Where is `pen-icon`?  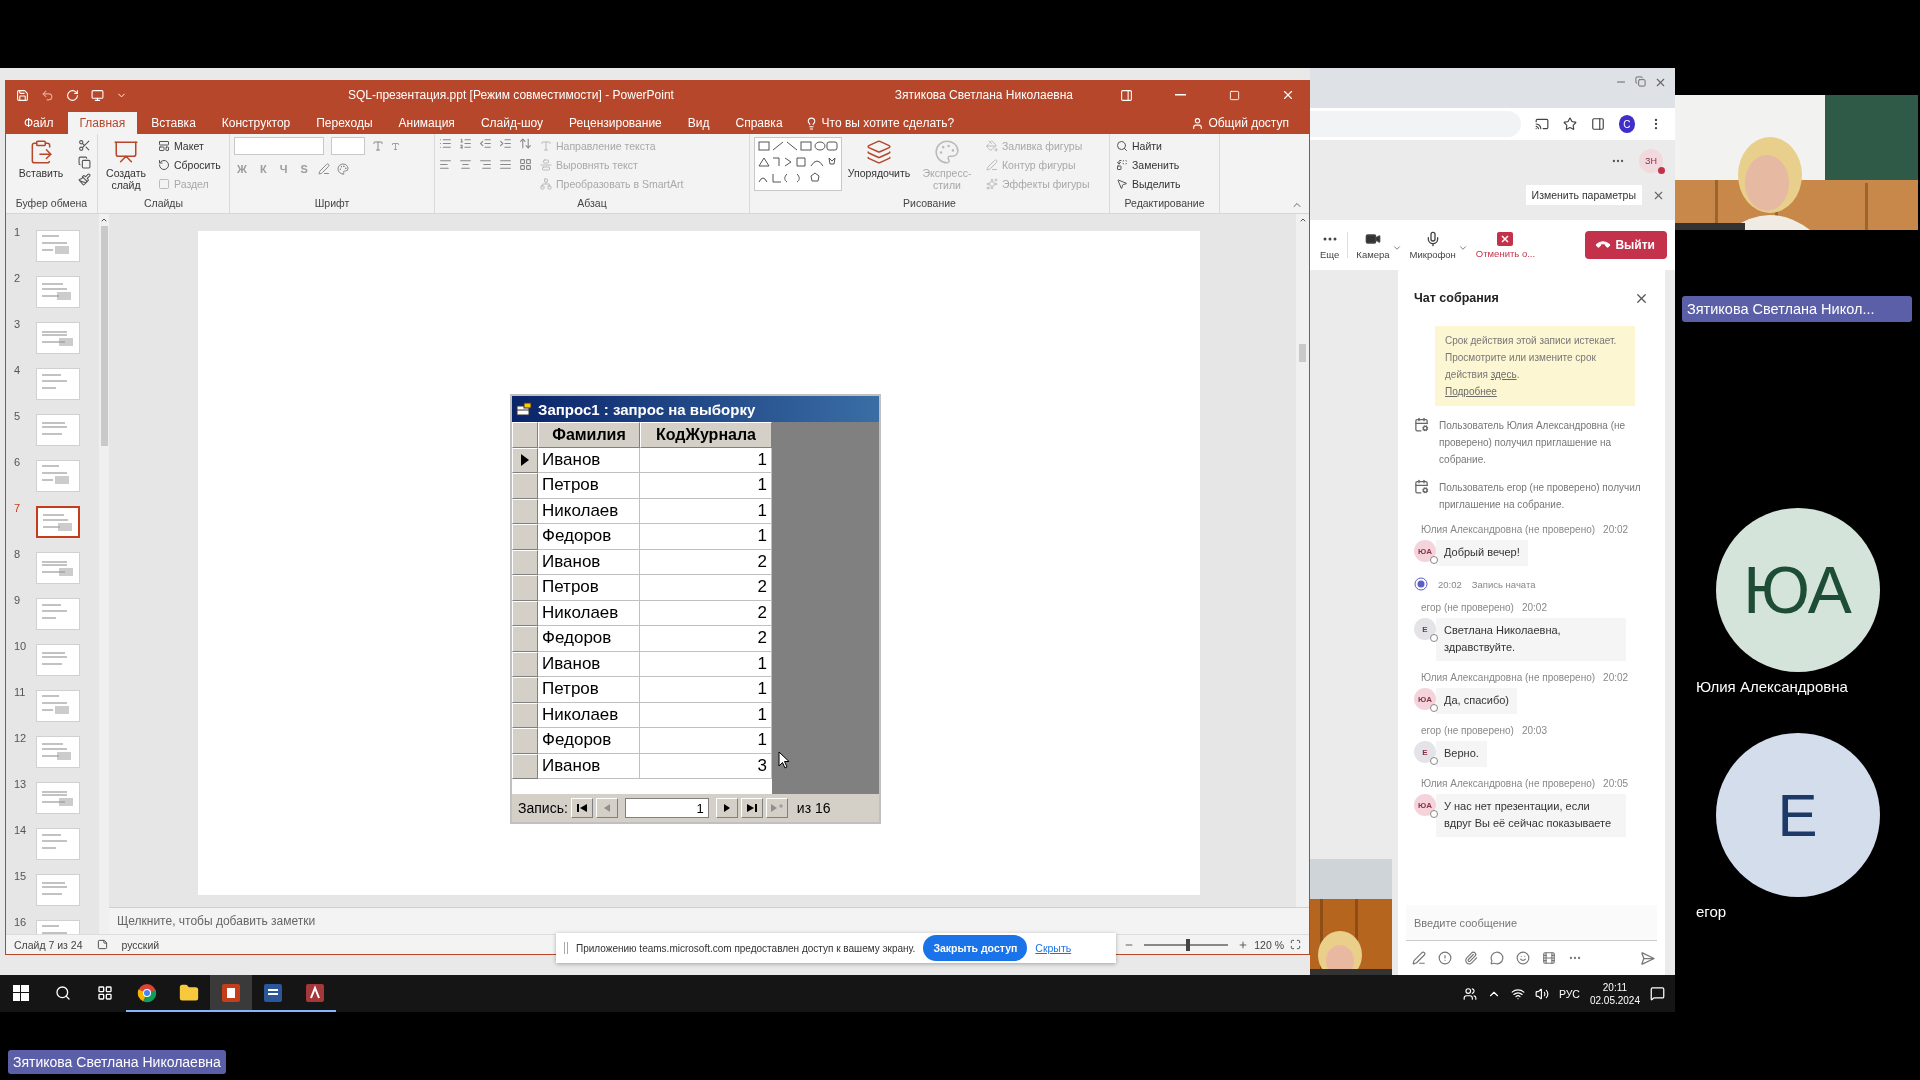 pen-icon is located at coordinates (323, 169).